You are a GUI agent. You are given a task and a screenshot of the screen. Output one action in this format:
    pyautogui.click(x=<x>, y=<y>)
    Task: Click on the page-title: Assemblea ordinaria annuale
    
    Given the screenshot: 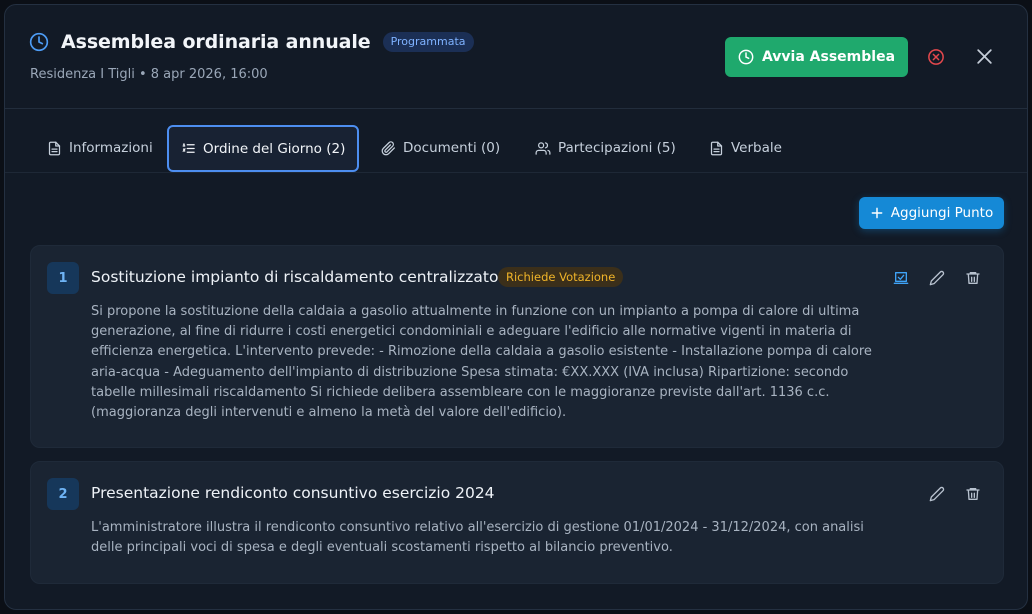 What is the action you would take?
    pyautogui.click(x=216, y=42)
    